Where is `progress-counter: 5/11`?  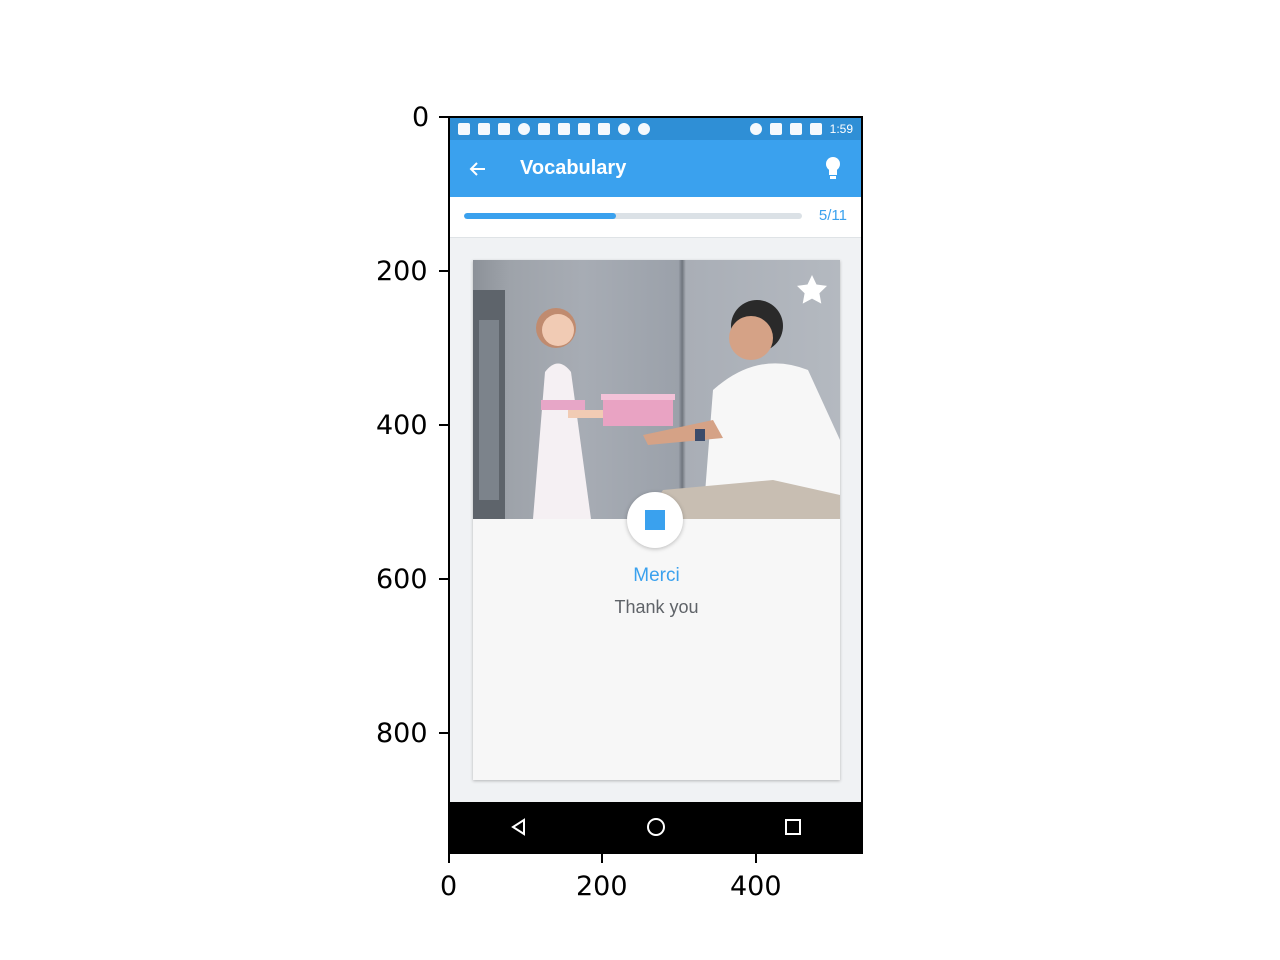 progress-counter: 5/11 is located at coordinates (832, 215).